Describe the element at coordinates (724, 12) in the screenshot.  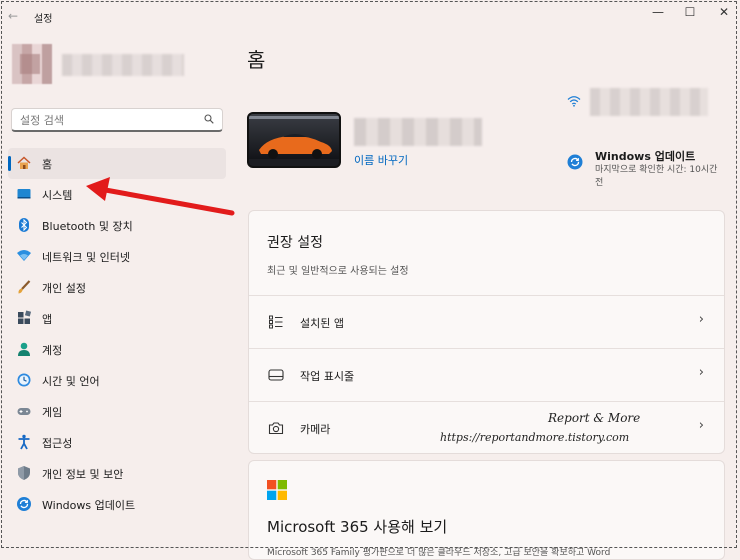
I see `close-button: ✕` at that location.